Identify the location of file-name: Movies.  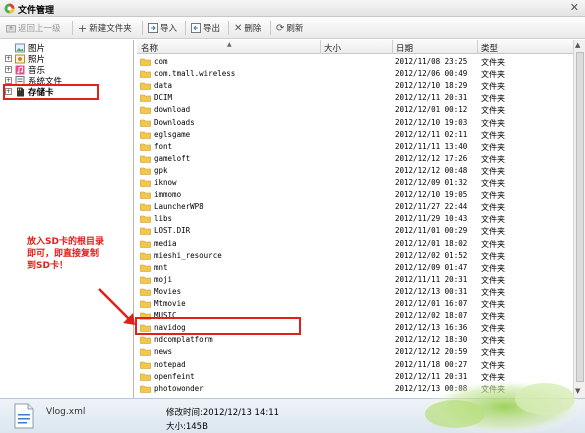
(168, 291).